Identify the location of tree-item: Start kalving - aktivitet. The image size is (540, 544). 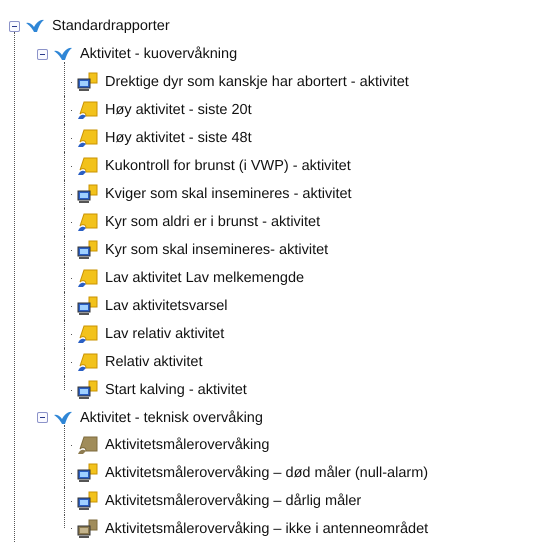
(176, 390).